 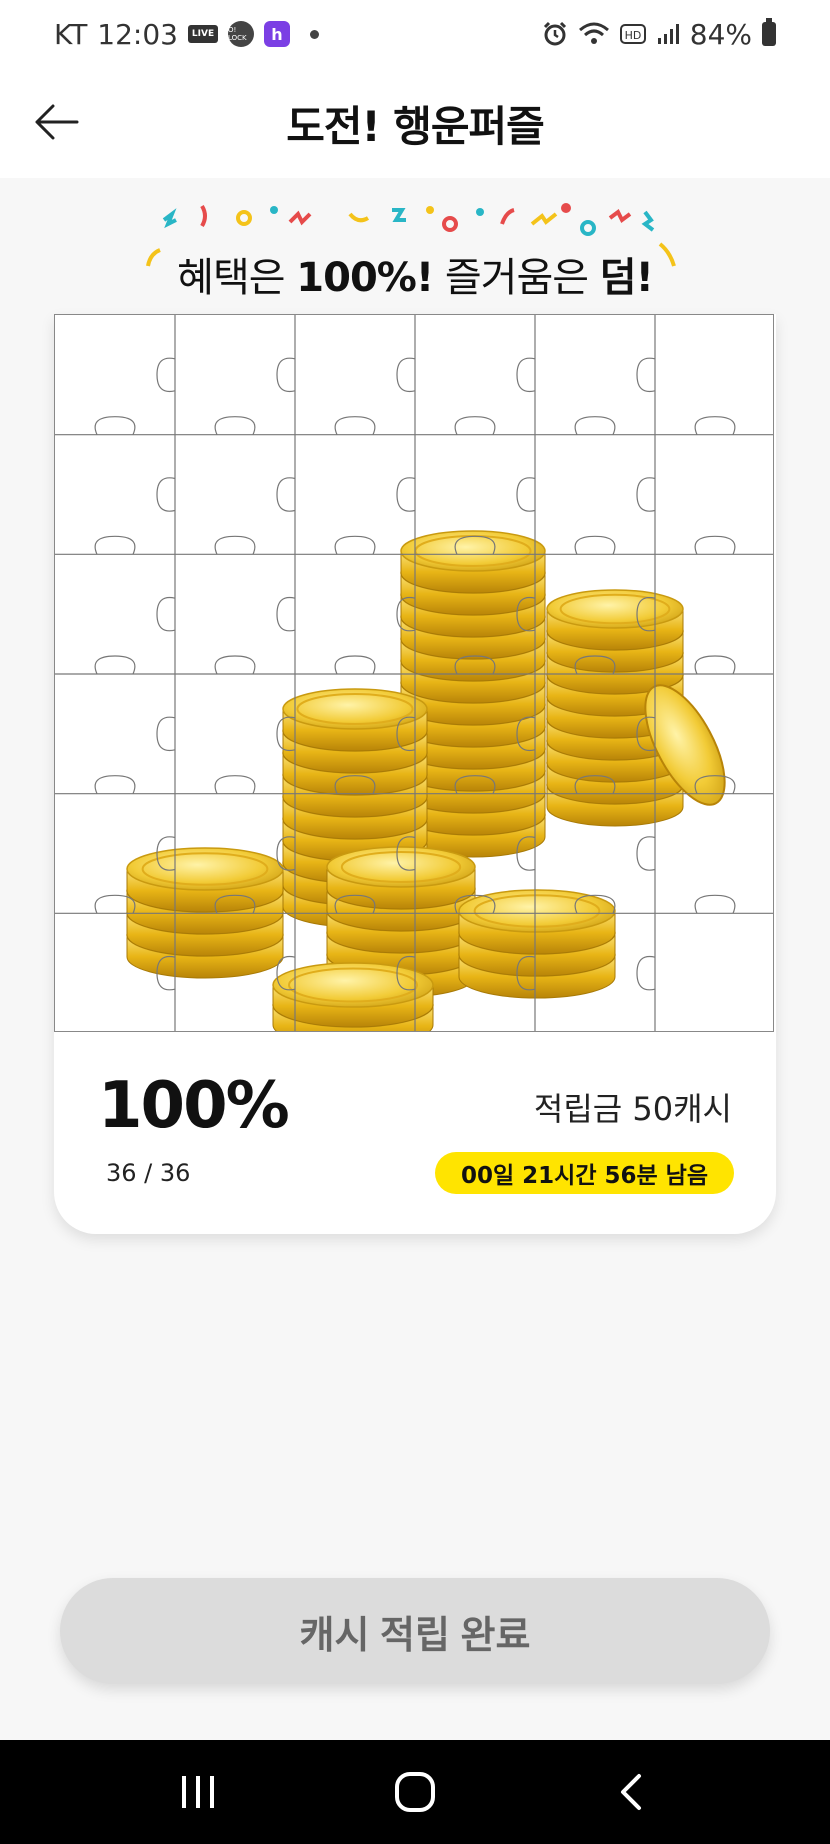 What do you see at coordinates (626, 278) in the screenshot?
I see `banner-highlight-2: 덤!` at bounding box center [626, 278].